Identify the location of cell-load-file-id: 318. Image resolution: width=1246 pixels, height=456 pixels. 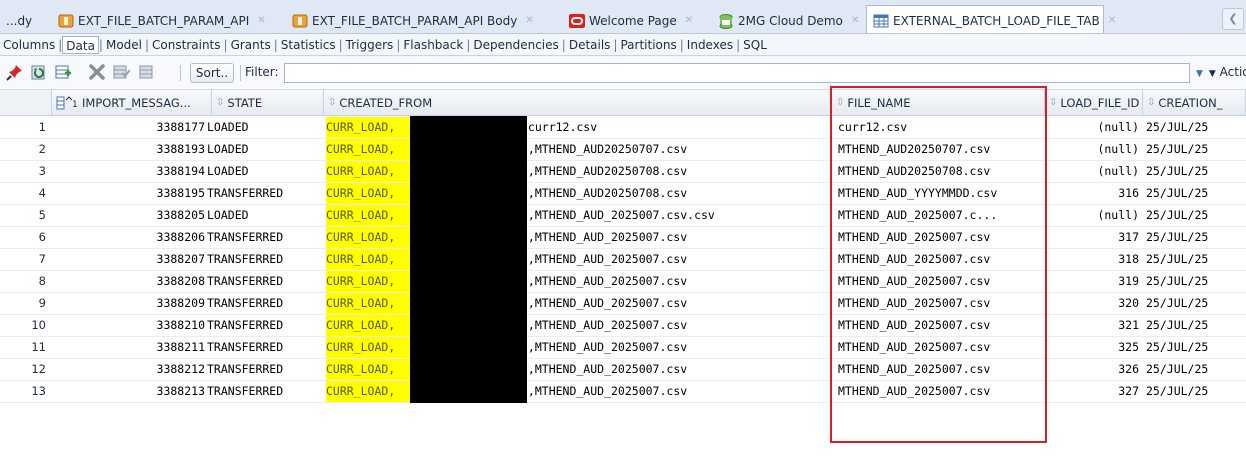
(1092, 259).